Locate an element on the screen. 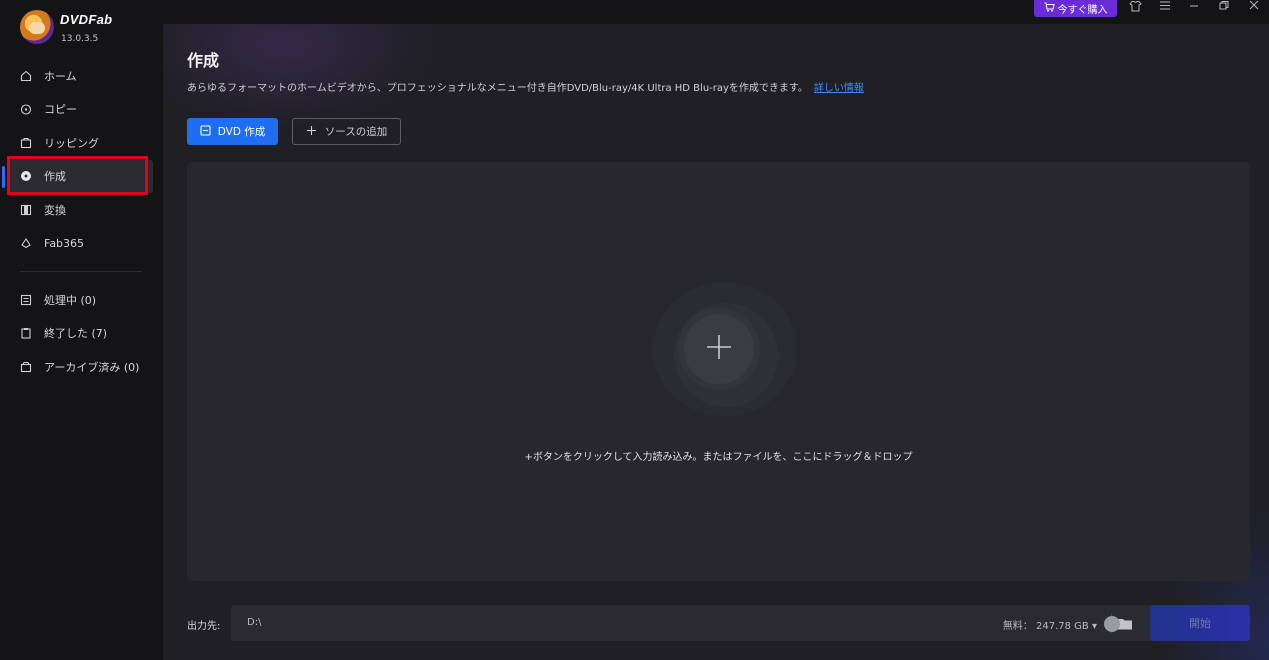 The height and width of the screenshot is (660, 1269). large-plus-icon is located at coordinates (719, 349).